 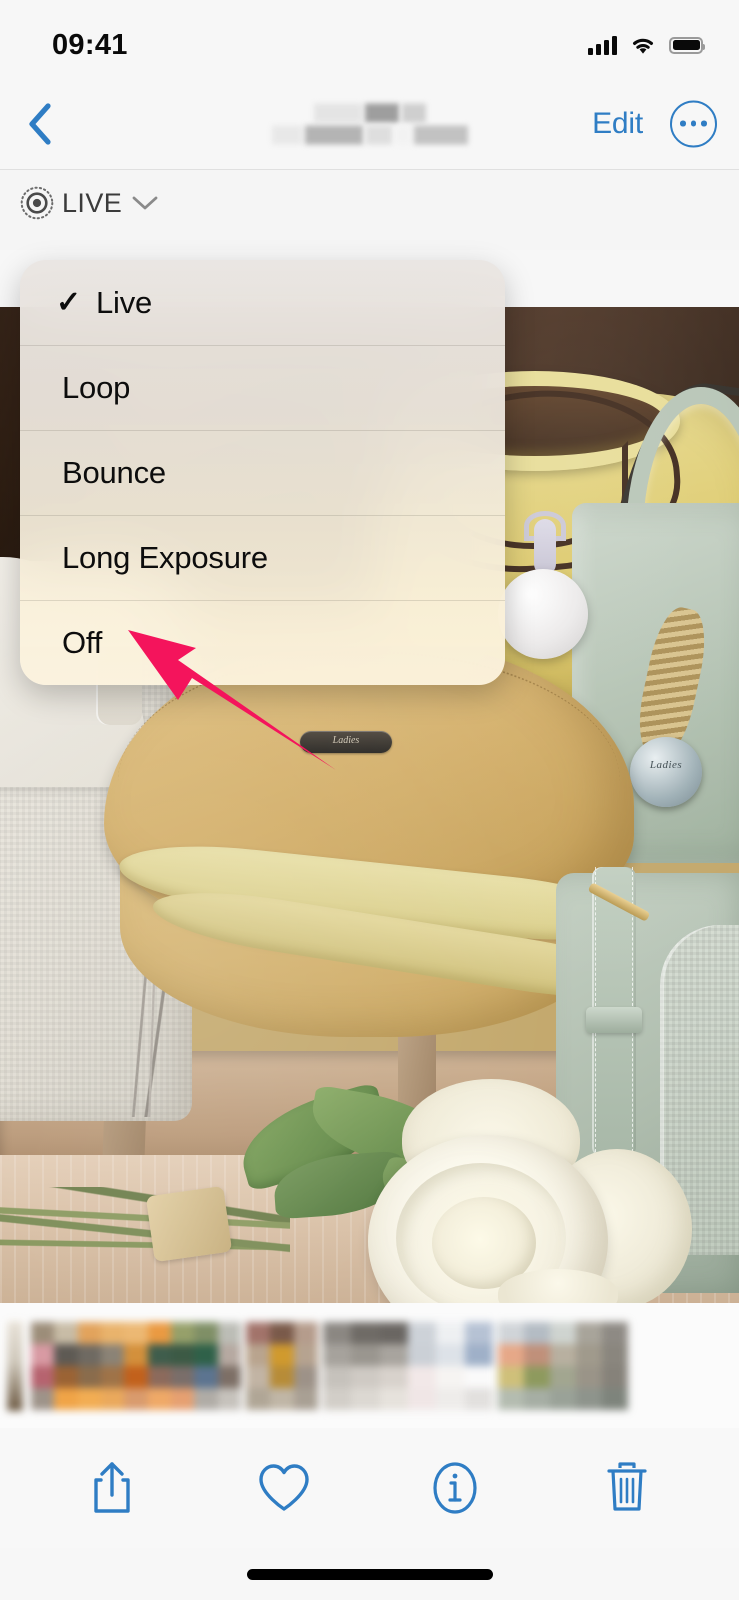 I want to click on share-icon, so click(x=112, y=1487).